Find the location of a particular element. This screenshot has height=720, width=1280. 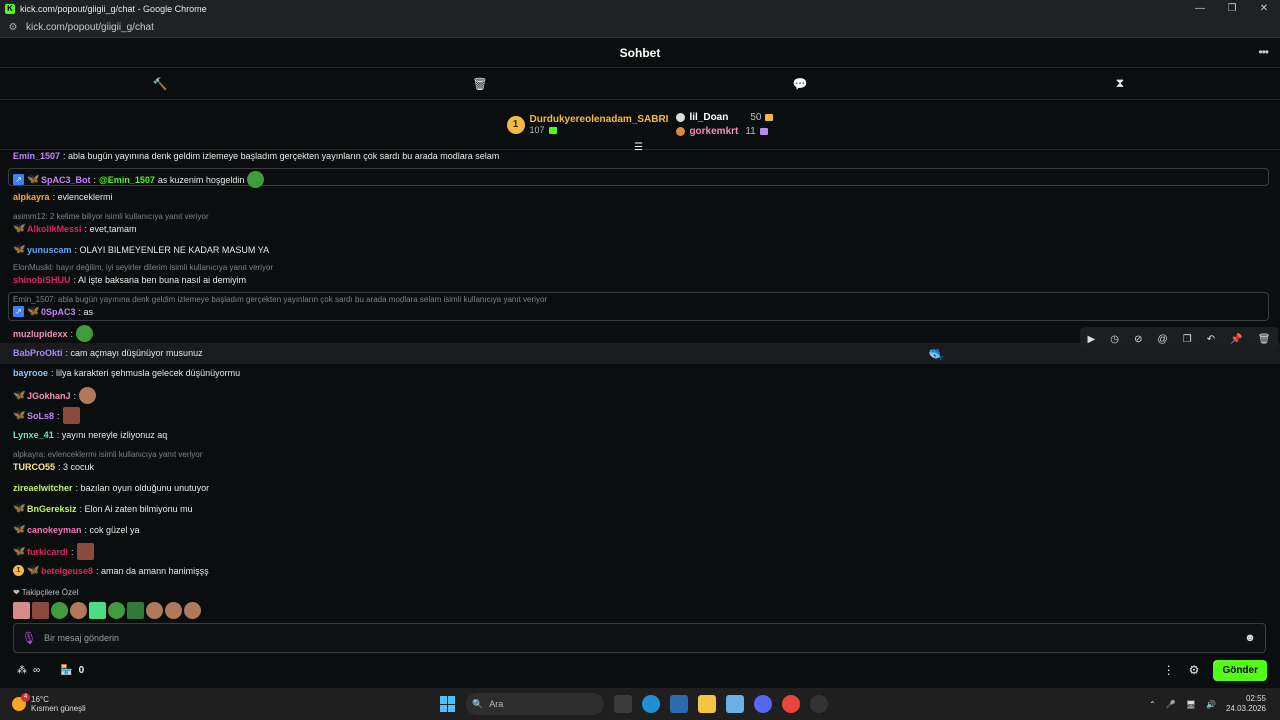

message-action-toolbar: ▶ ◷ ⊘ @ ❐ ↶ 📌 🗑 is located at coordinates (1179, 339).